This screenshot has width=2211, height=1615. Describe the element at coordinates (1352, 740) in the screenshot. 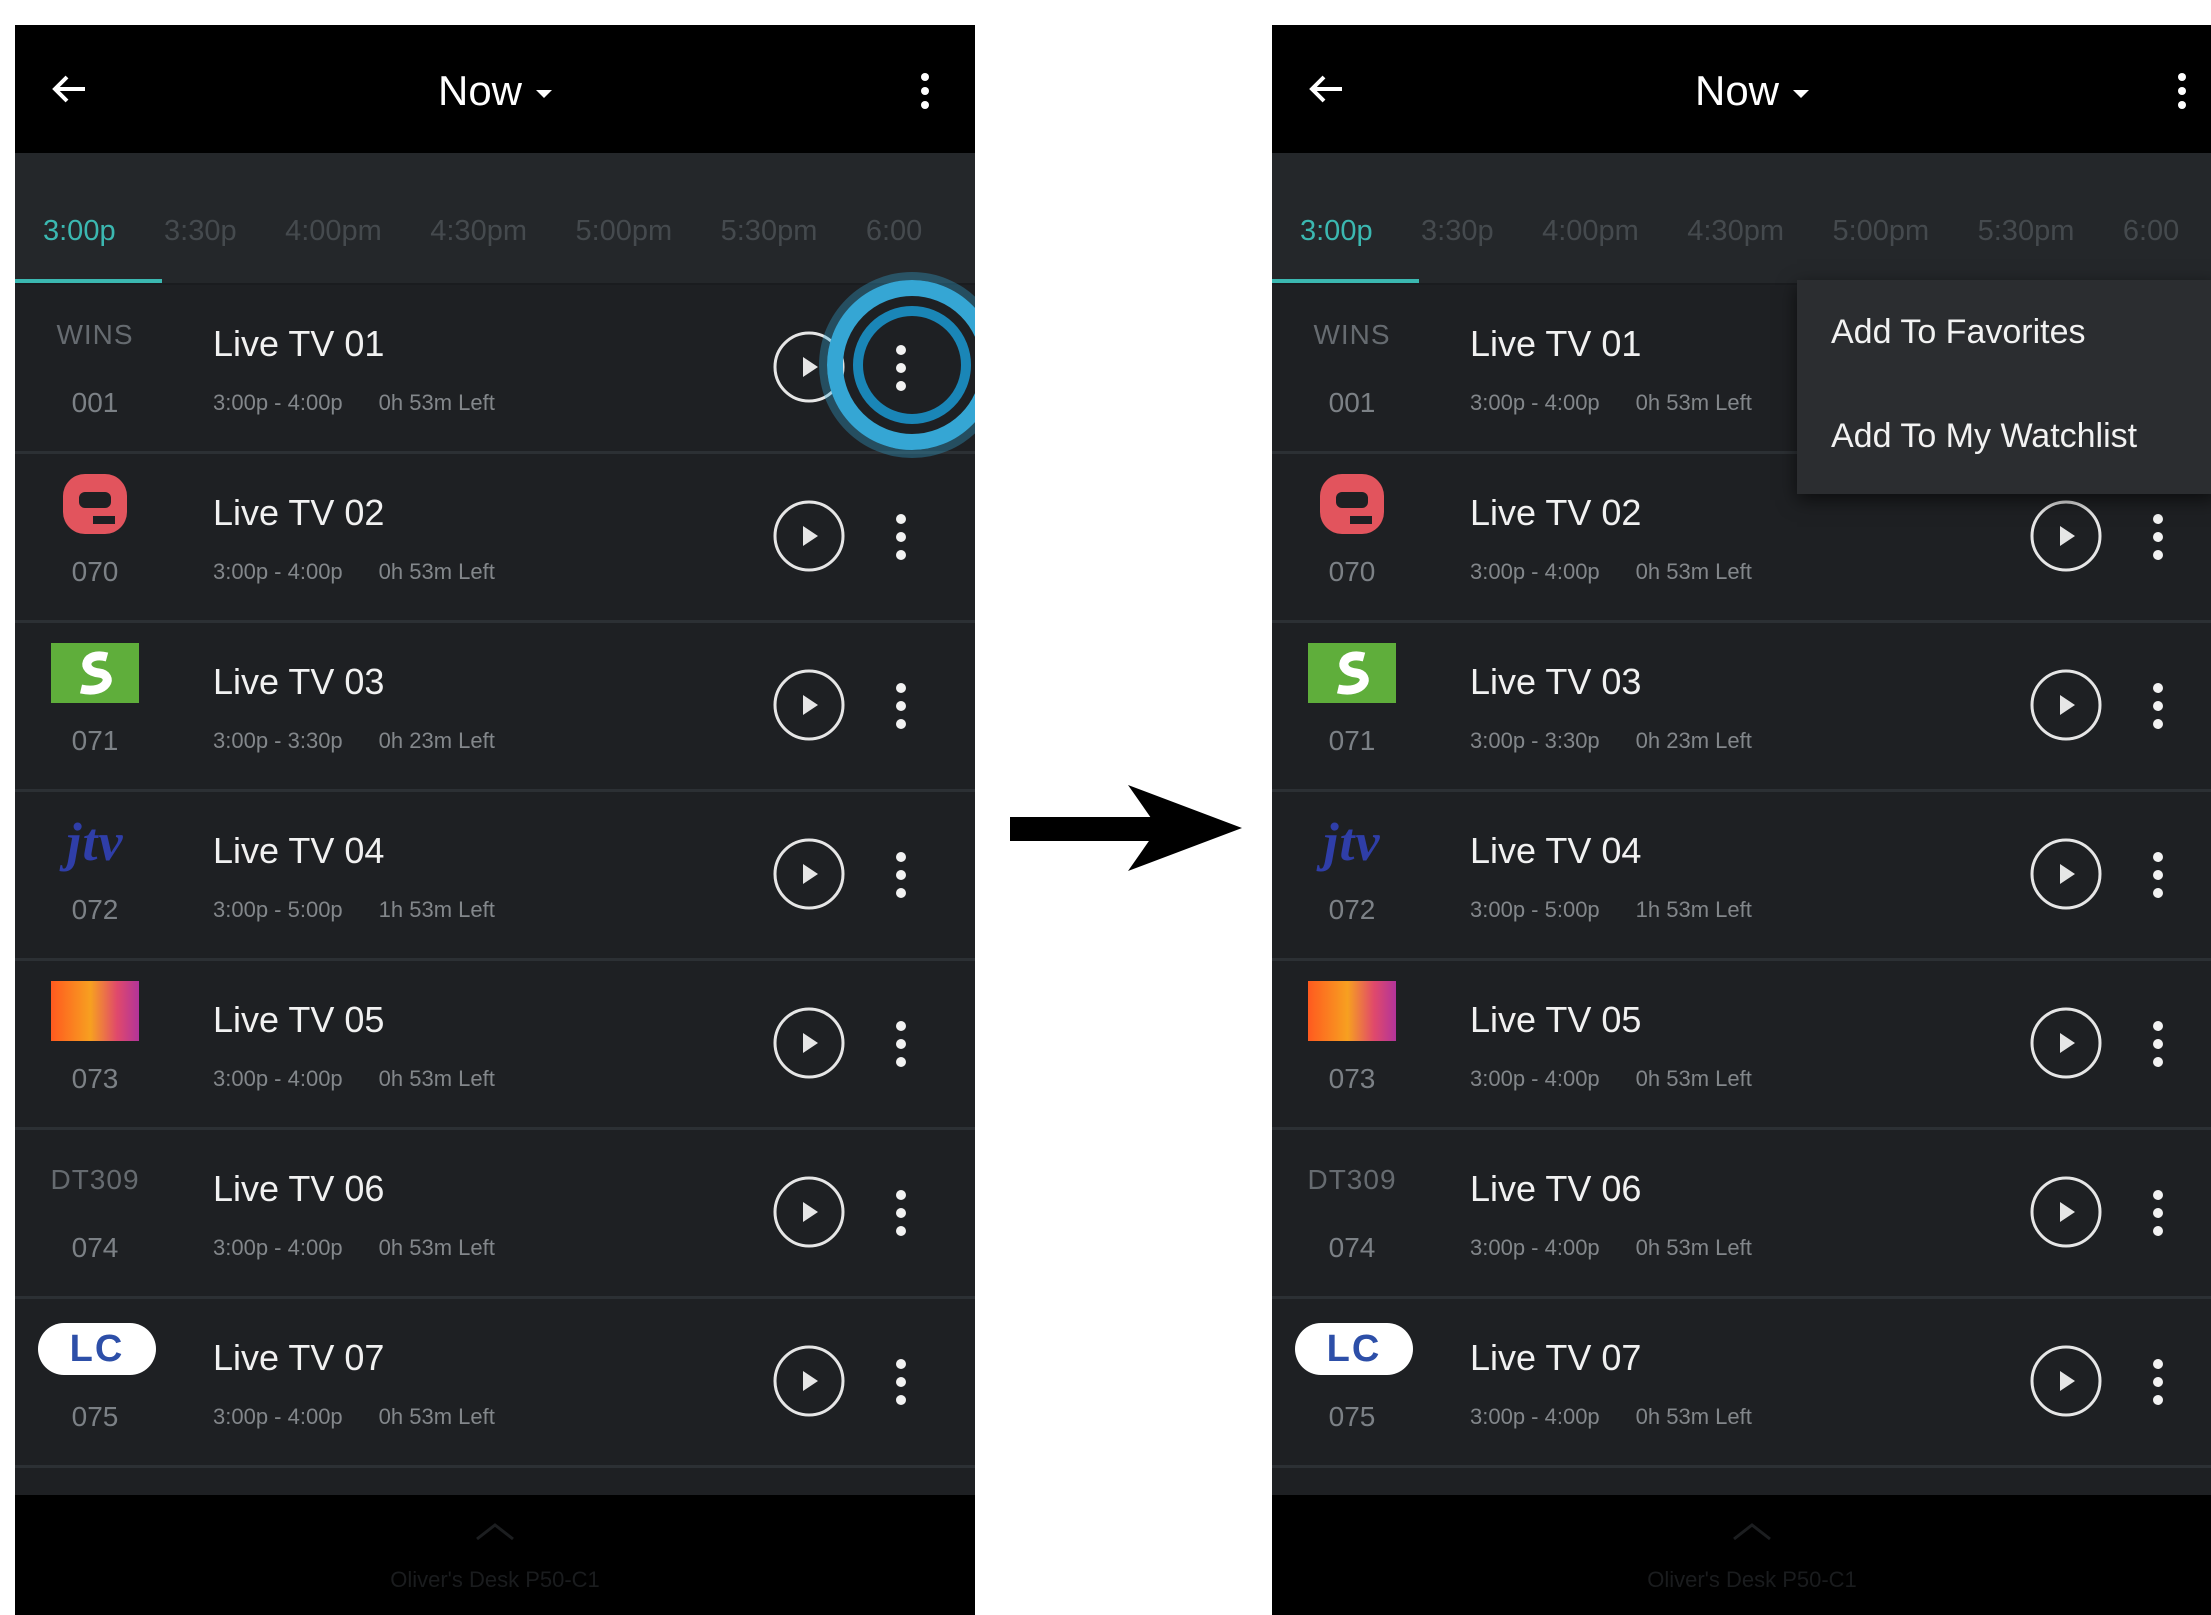

I see `channel-number: 071` at that location.